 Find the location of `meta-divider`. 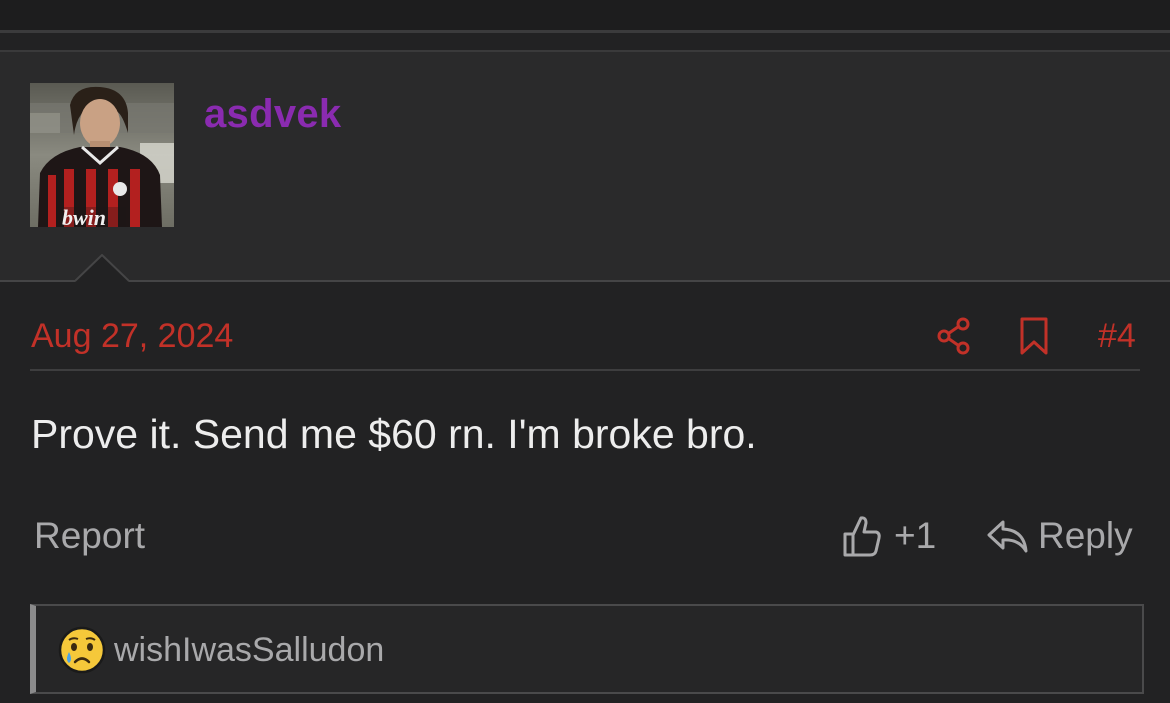

meta-divider is located at coordinates (585, 370).